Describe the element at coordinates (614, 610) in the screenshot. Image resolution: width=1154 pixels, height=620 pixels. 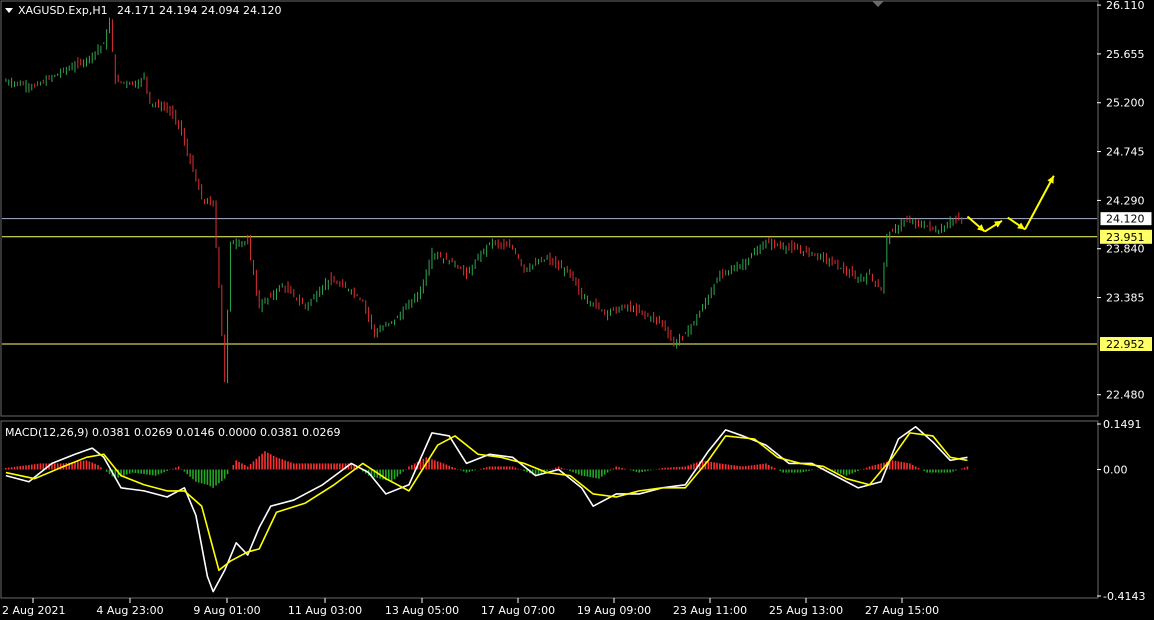
I see `time-axis-label: 19 Aug 09:00` at that location.